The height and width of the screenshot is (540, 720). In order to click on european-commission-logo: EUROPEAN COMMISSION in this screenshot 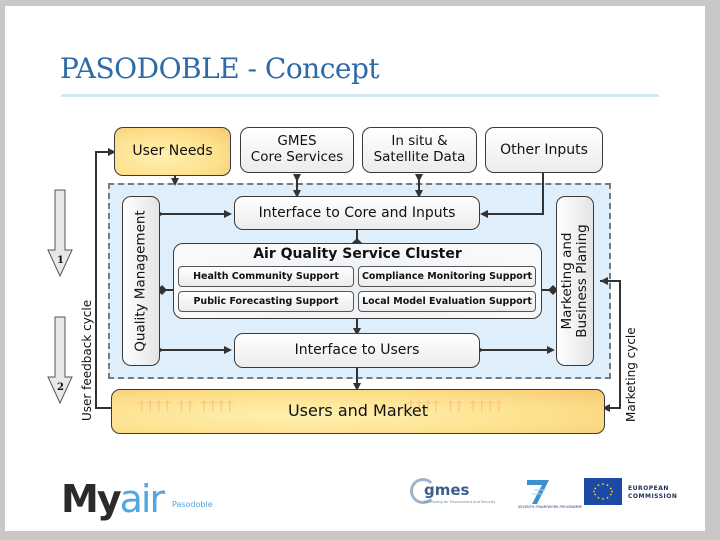, I will do `click(652, 492)`.